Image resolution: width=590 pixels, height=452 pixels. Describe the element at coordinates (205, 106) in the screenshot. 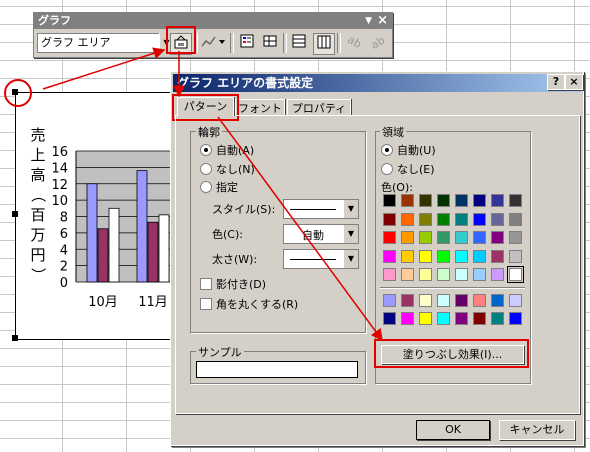

I see `tab-pattern: パターン` at that location.